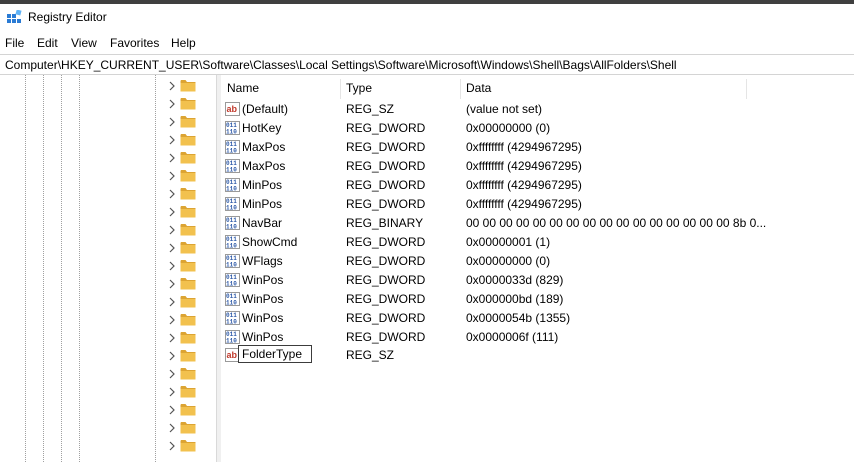 This screenshot has width=854, height=462. Describe the element at coordinates (537, 299) in the screenshot. I see `value-row: 011 110 WinPos REG_DWORD 0x000000bd (189)` at that location.